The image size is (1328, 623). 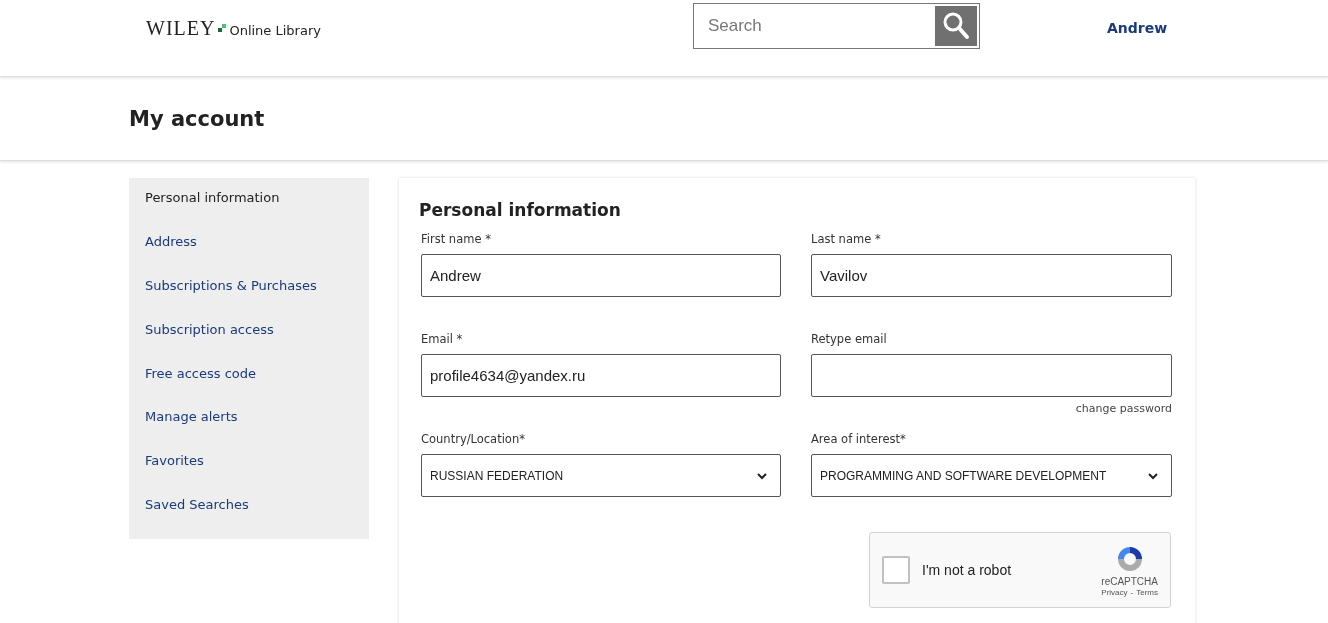 I want to click on sidebar-item: Saved Searches, so click(x=249, y=517).